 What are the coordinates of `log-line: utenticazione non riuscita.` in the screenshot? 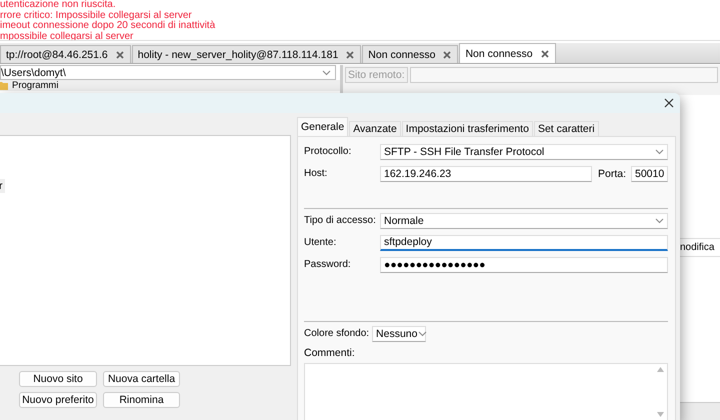 It's located at (58, 5).